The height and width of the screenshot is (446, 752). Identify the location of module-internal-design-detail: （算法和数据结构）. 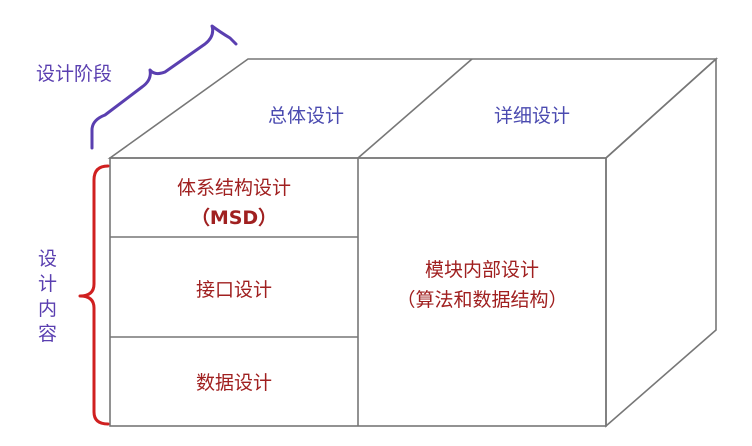
(481, 300).